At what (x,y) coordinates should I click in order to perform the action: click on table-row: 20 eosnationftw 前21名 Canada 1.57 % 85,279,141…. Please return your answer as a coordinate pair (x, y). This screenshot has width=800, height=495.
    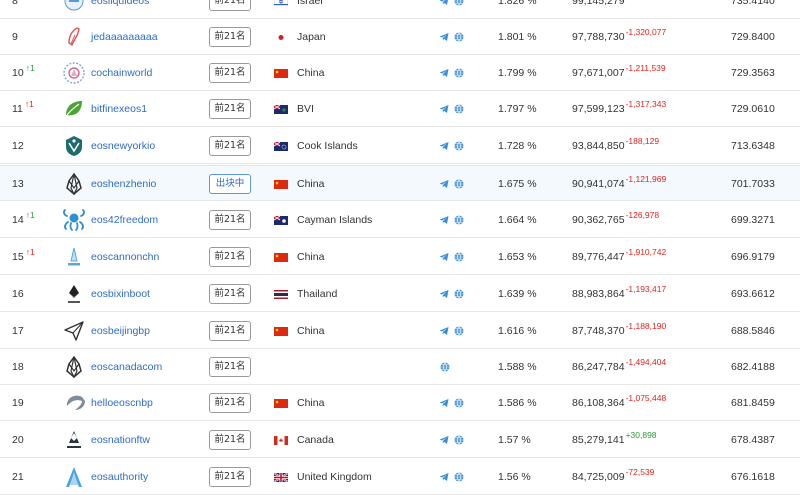
    Looking at the image, I should click on (400, 440).